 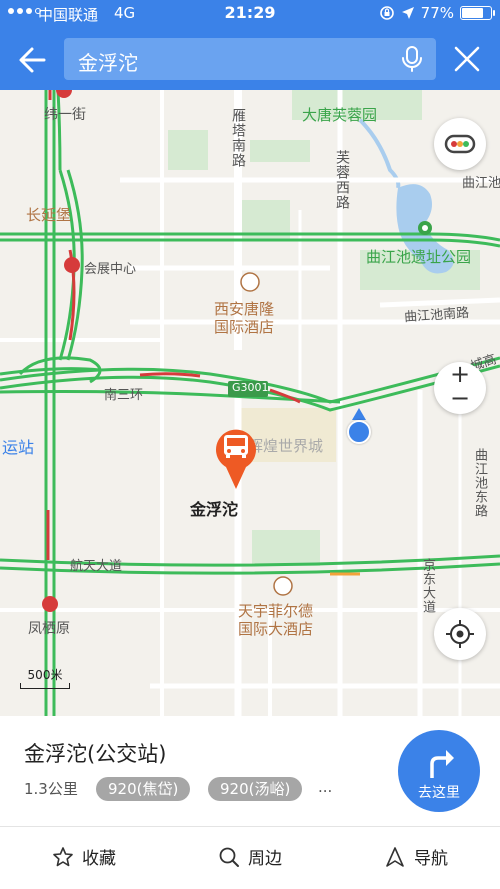 I want to click on label-huizhan: 会展中心, so click(x=110, y=269).